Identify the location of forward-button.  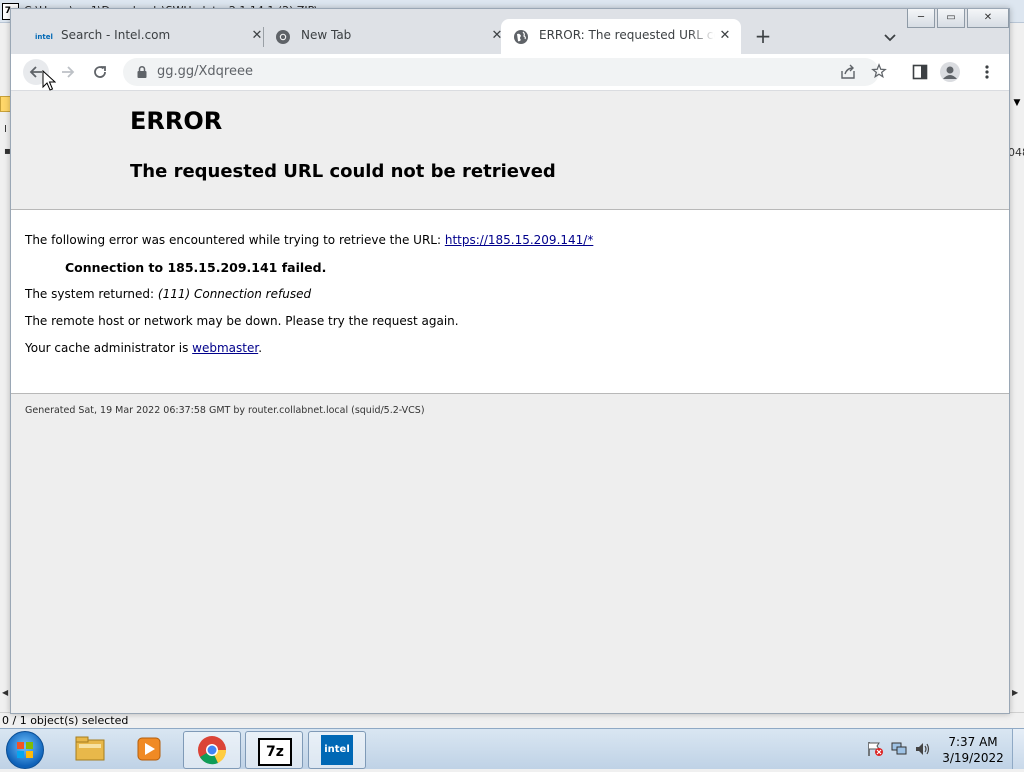
(68, 72).